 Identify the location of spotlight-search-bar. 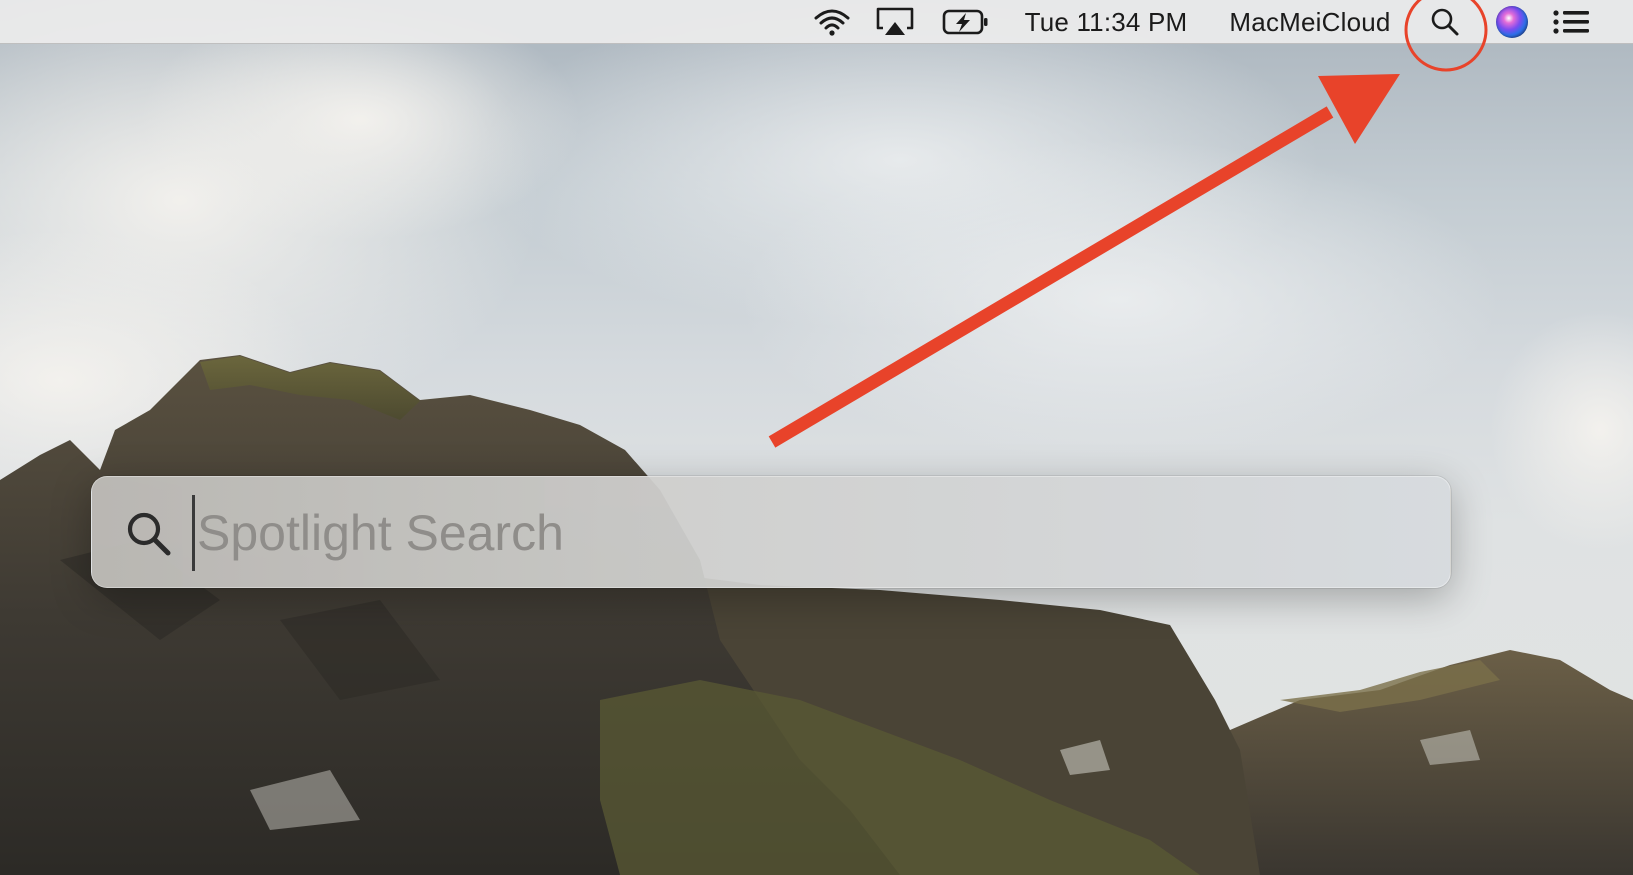
(771, 532).